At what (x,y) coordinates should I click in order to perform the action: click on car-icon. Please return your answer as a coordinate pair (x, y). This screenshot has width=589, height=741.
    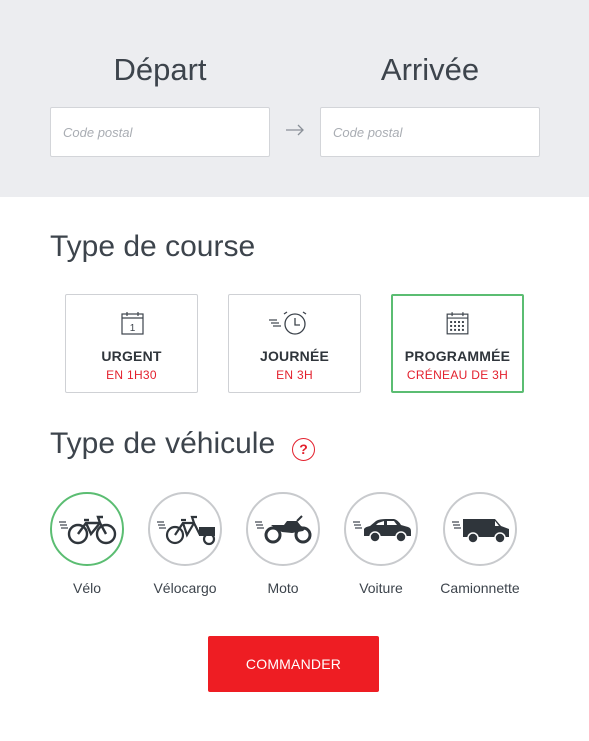
    Looking at the image, I should click on (382, 531).